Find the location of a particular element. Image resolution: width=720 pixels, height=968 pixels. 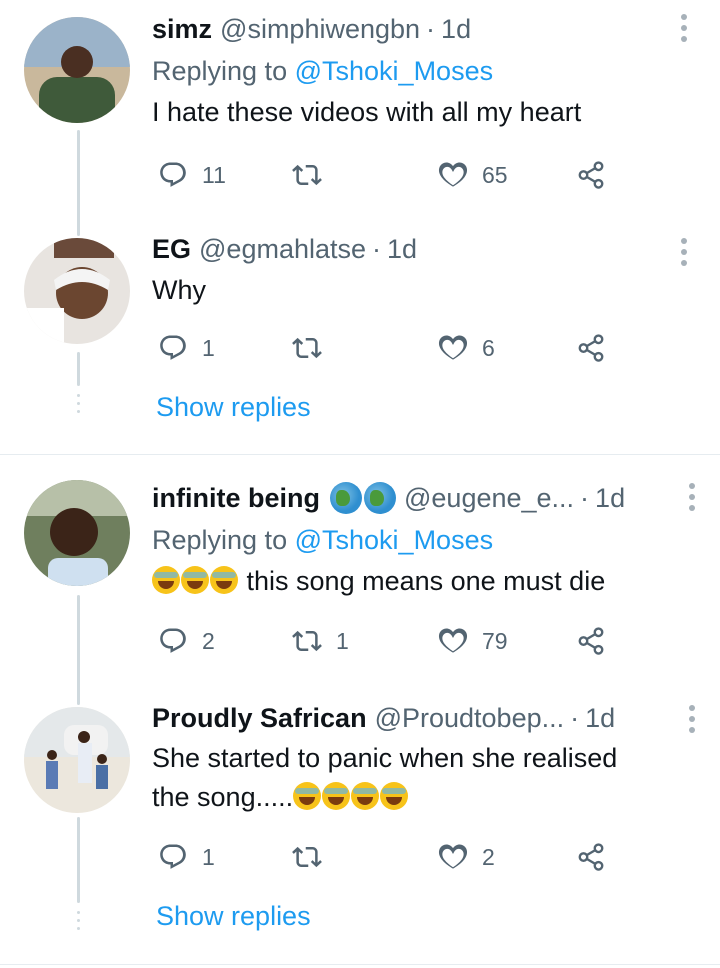

like-button: 2 is located at coordinates (466, 857).